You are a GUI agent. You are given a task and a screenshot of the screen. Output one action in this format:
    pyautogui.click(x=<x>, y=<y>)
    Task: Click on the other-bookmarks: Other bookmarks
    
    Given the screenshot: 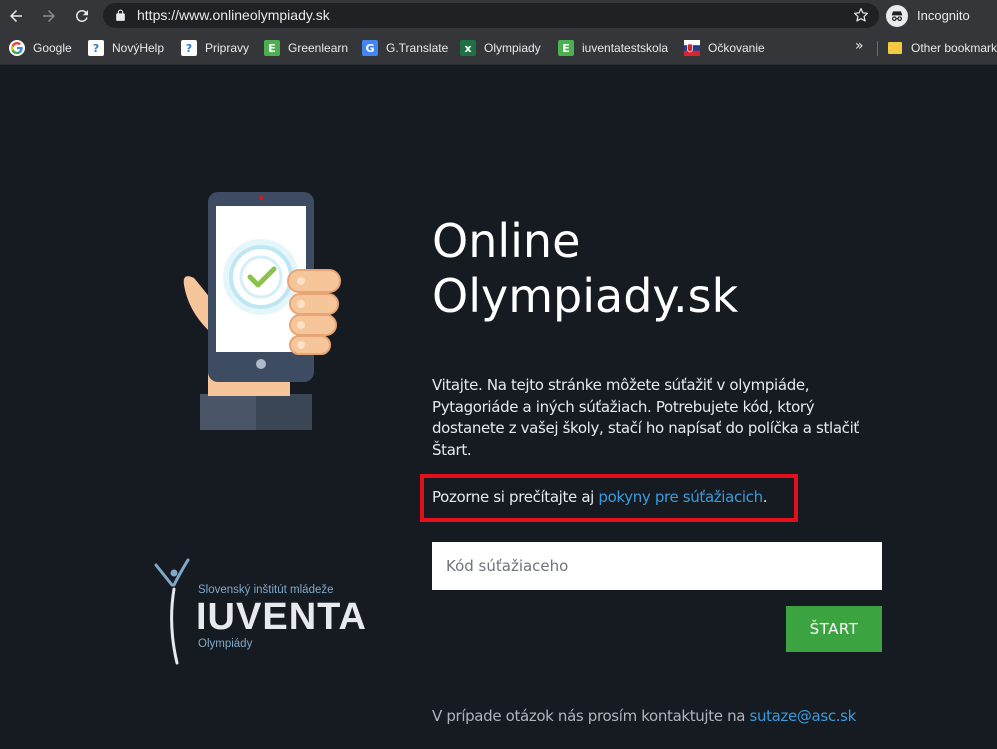 What is the action you would take?
    pyautogui.click(x=942, y=48)
    